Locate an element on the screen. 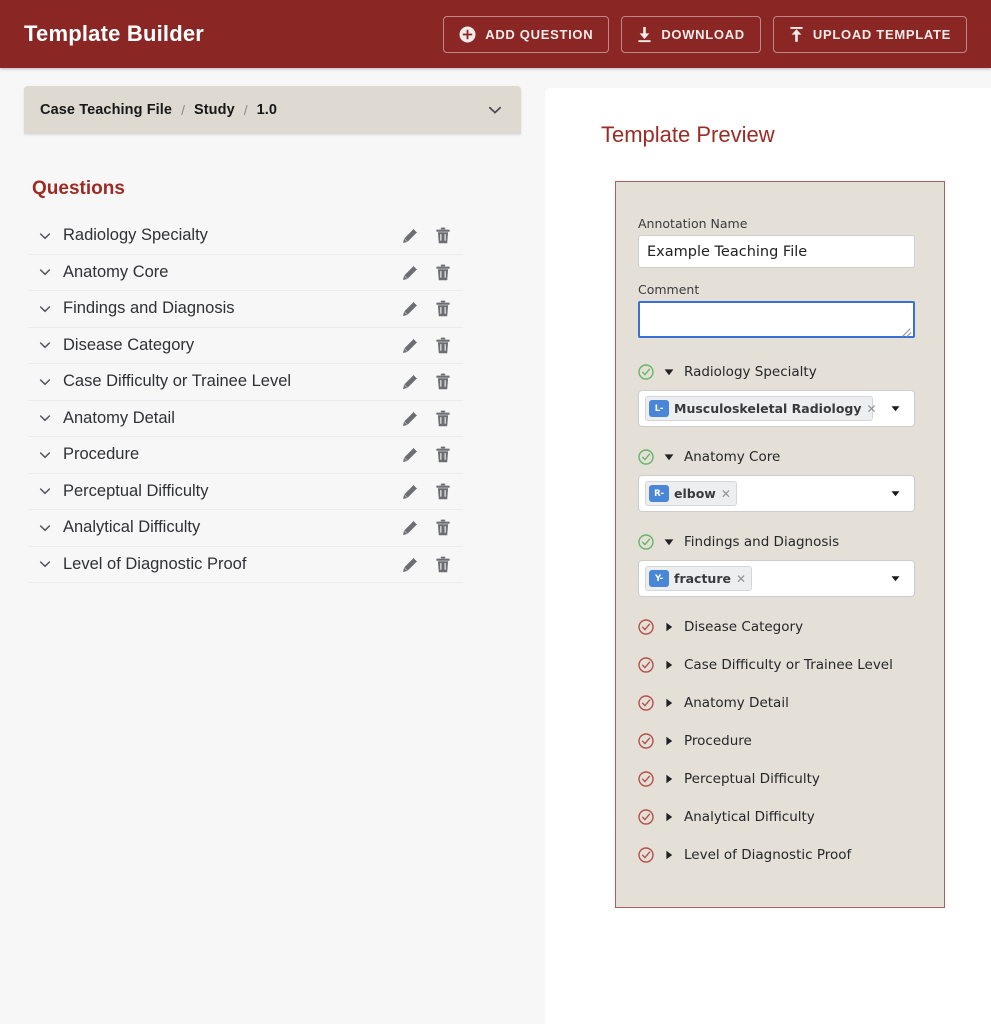  preview-group-header: Anatomy Detail is located at coordinates (782, 703).